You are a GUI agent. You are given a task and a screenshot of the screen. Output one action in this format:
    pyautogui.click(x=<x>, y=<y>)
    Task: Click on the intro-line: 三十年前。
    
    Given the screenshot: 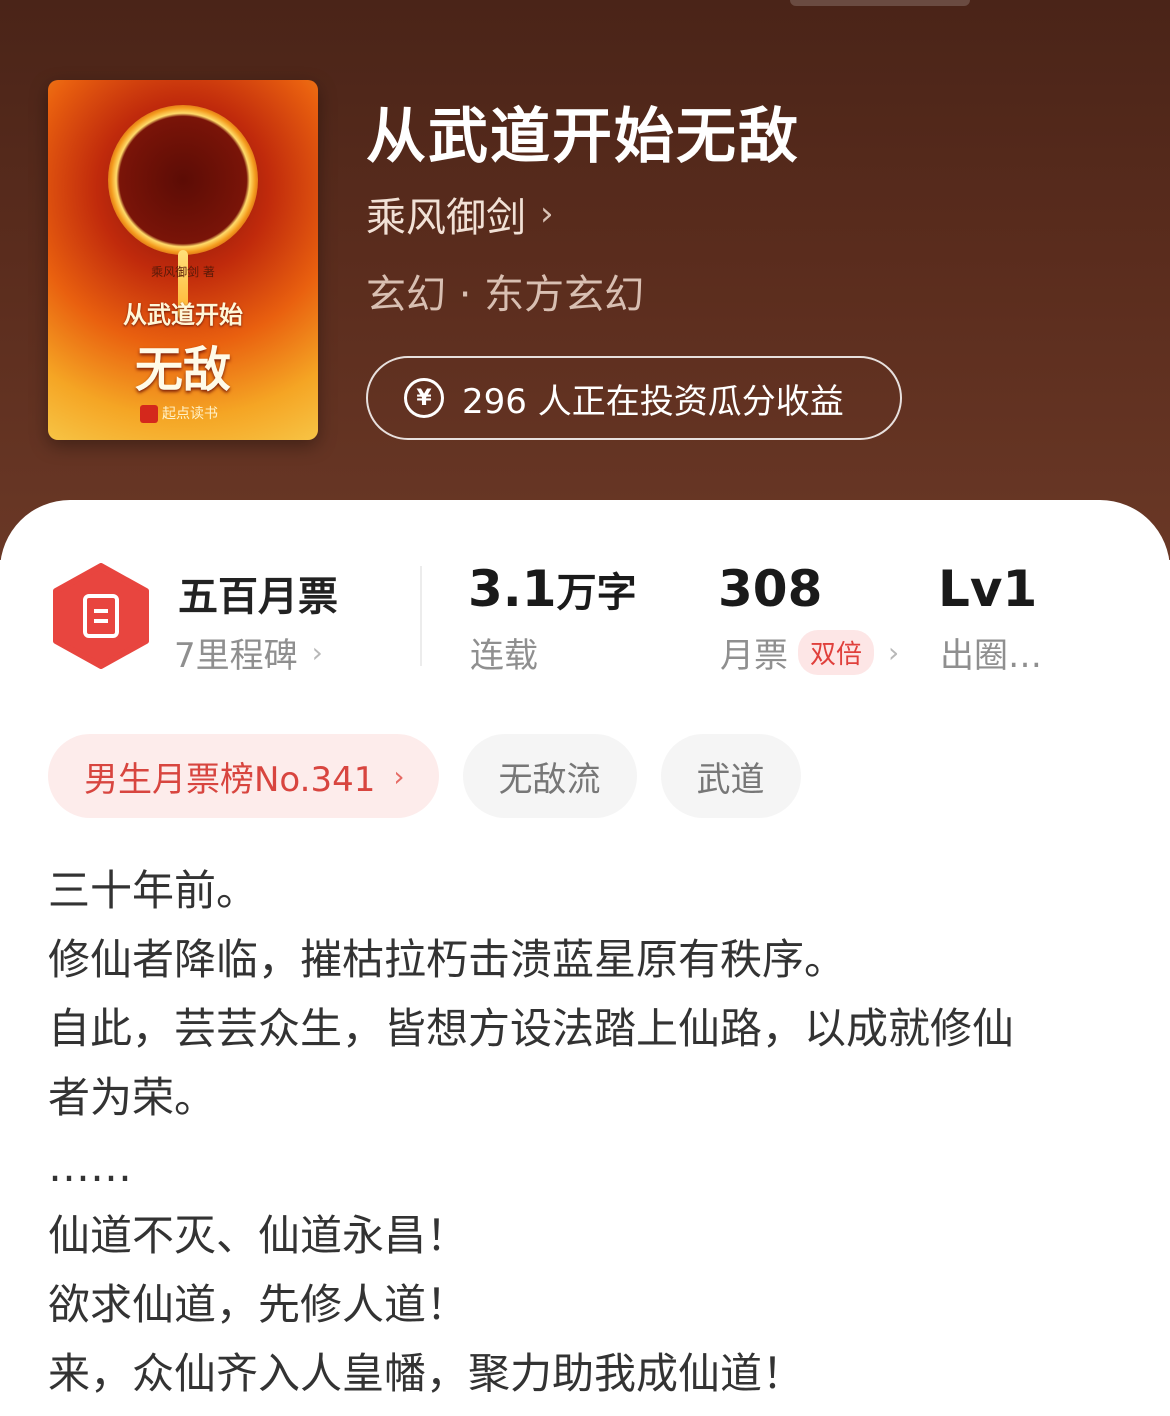 What is the action you would take?
    pyautogui.click(x=153, y=890)
    